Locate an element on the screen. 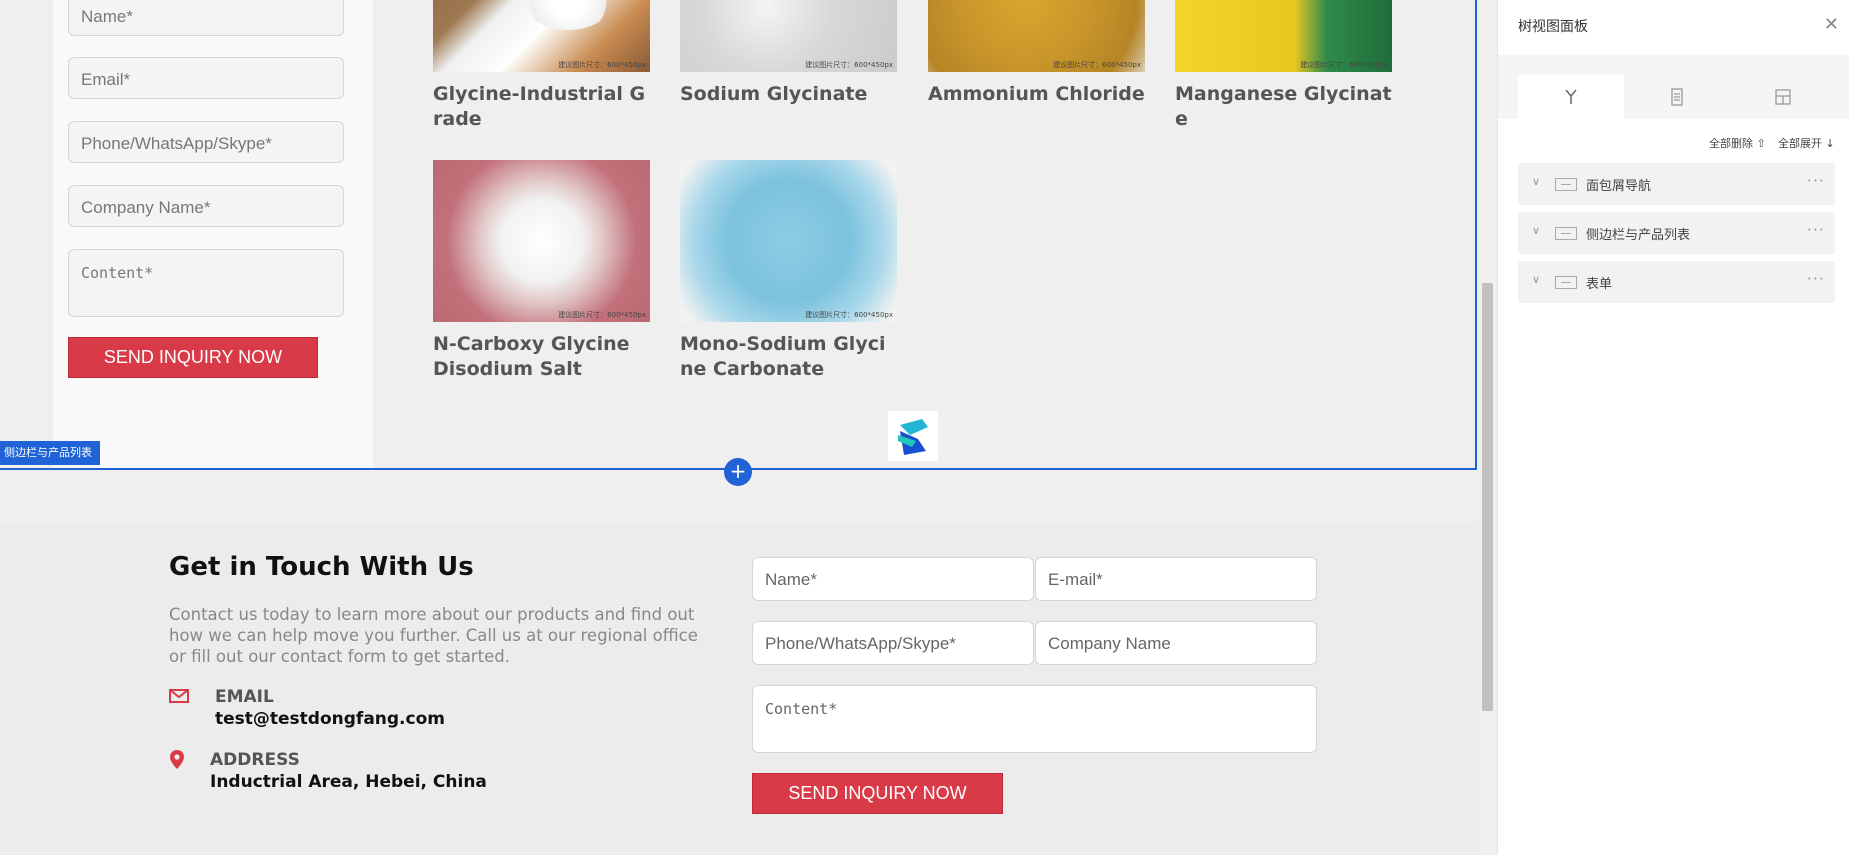  tree-item-label: 侧边栏与产品列表 is located at coordinates (1638, 235).